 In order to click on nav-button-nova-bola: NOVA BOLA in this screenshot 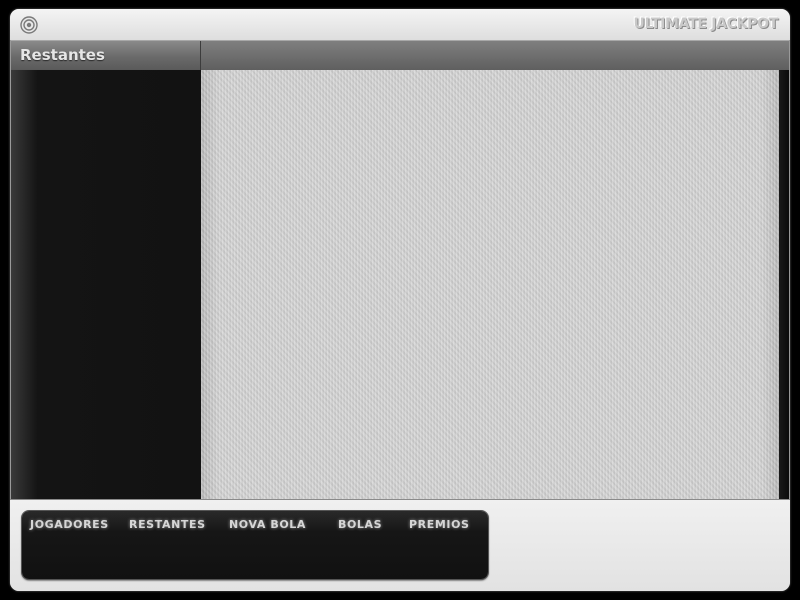, I will do `click(267, 526)`.